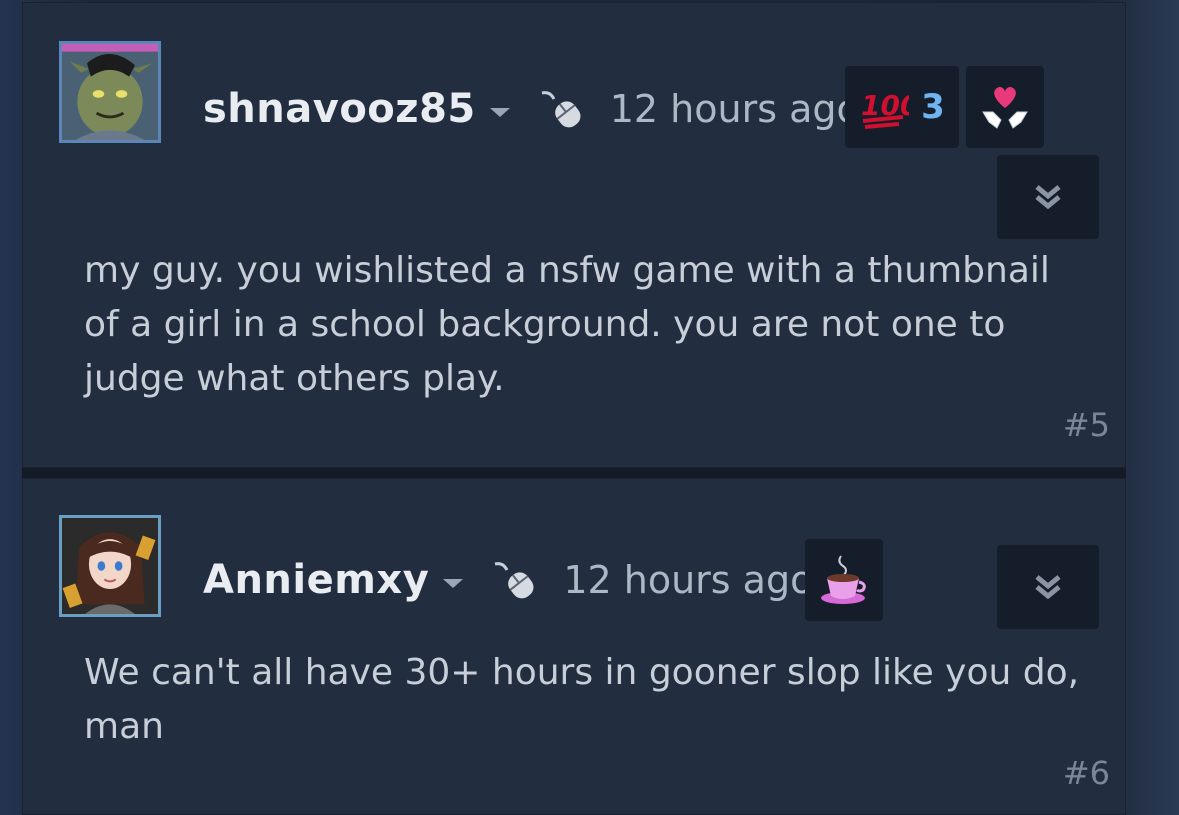 This screenshot has height=815, width=1179. Describe the element at coordinates (339, 109) in the screenshot. I see `username: shnavooz85` at that location.